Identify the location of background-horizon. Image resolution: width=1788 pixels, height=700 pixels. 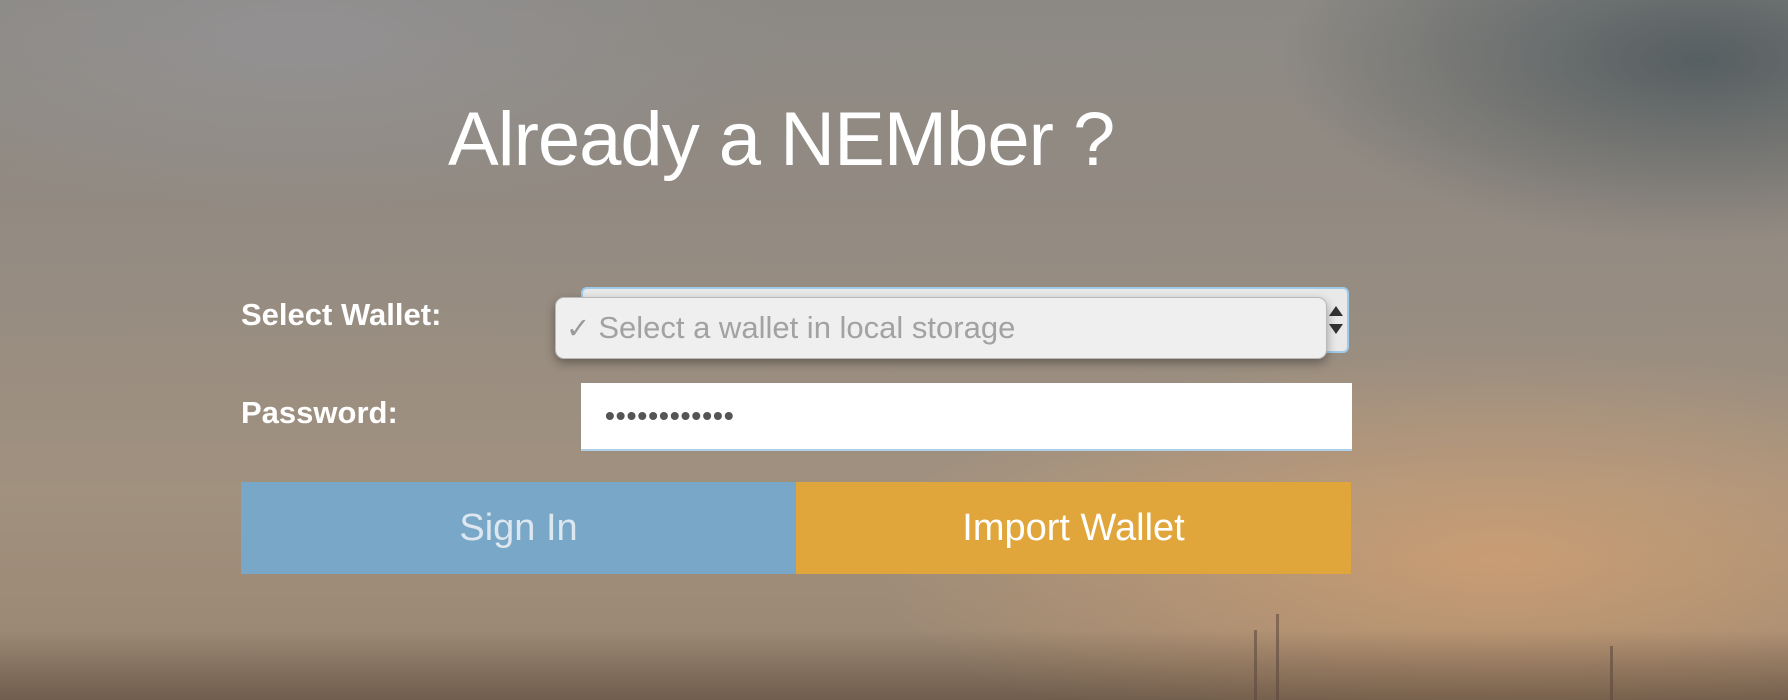
(894, 665).